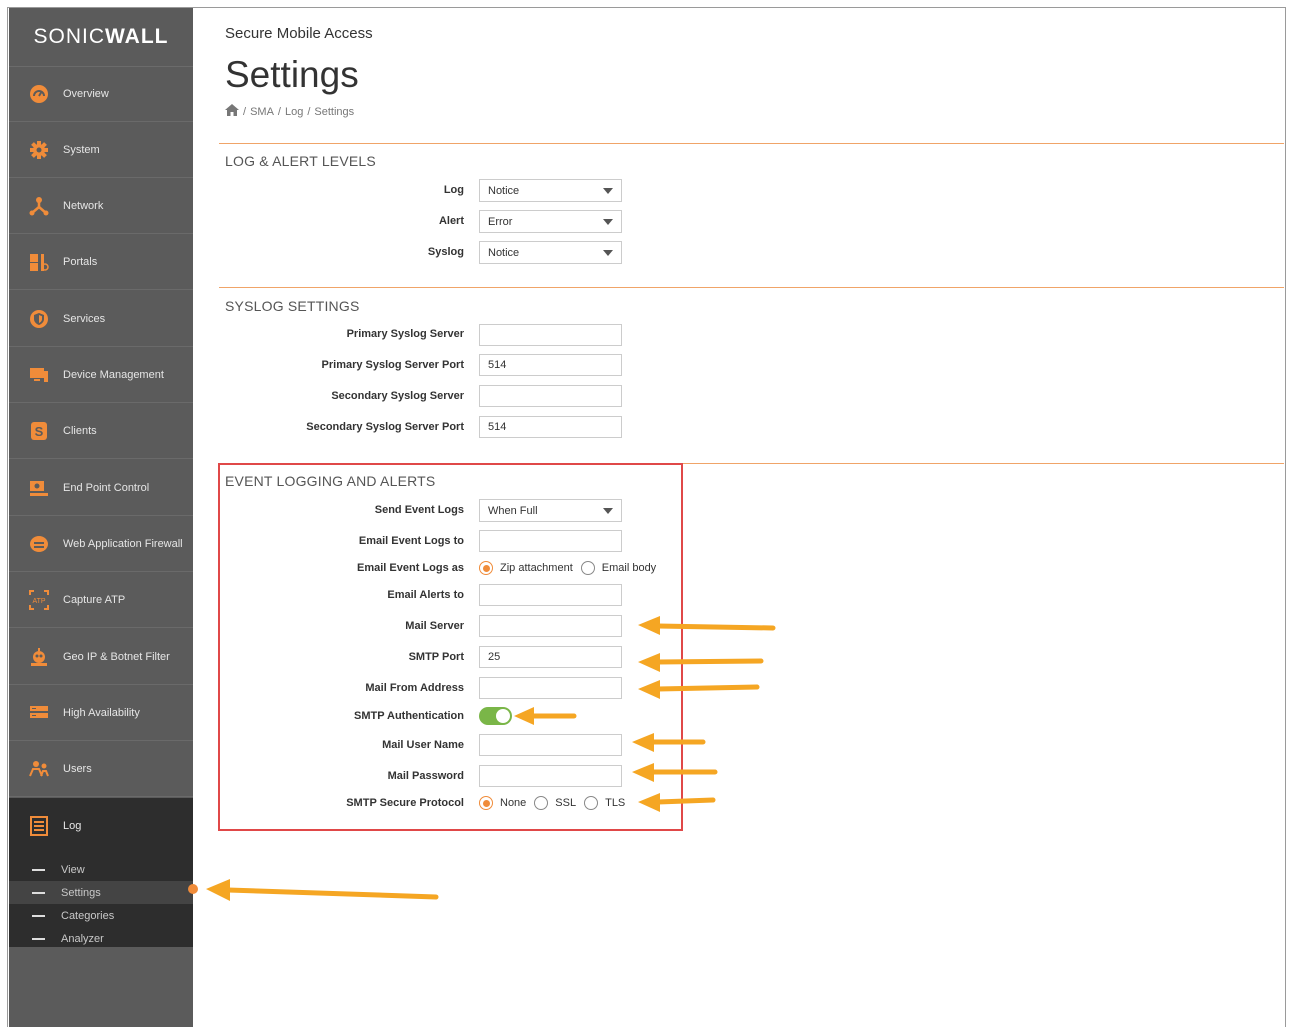 Image resolution: width=1292 pixels, height=1027 pixels. I want to click on portals-icon, so click(39, 262).